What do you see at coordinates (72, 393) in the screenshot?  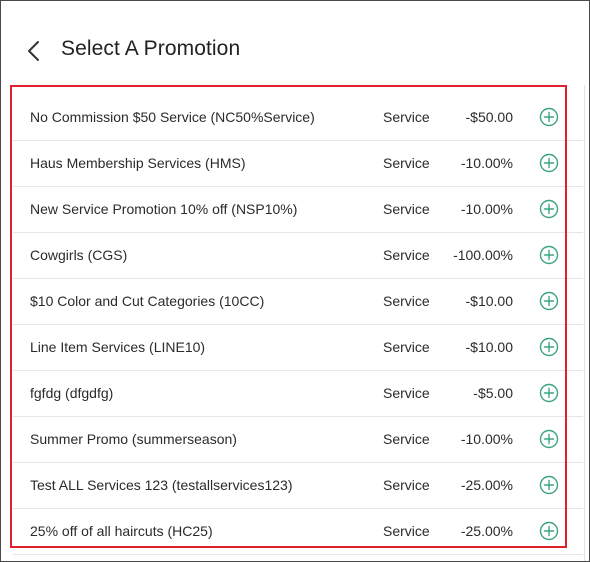 I see `promotion-name: fgfdg (dfgdfg)` at bounding box center [72, 393].